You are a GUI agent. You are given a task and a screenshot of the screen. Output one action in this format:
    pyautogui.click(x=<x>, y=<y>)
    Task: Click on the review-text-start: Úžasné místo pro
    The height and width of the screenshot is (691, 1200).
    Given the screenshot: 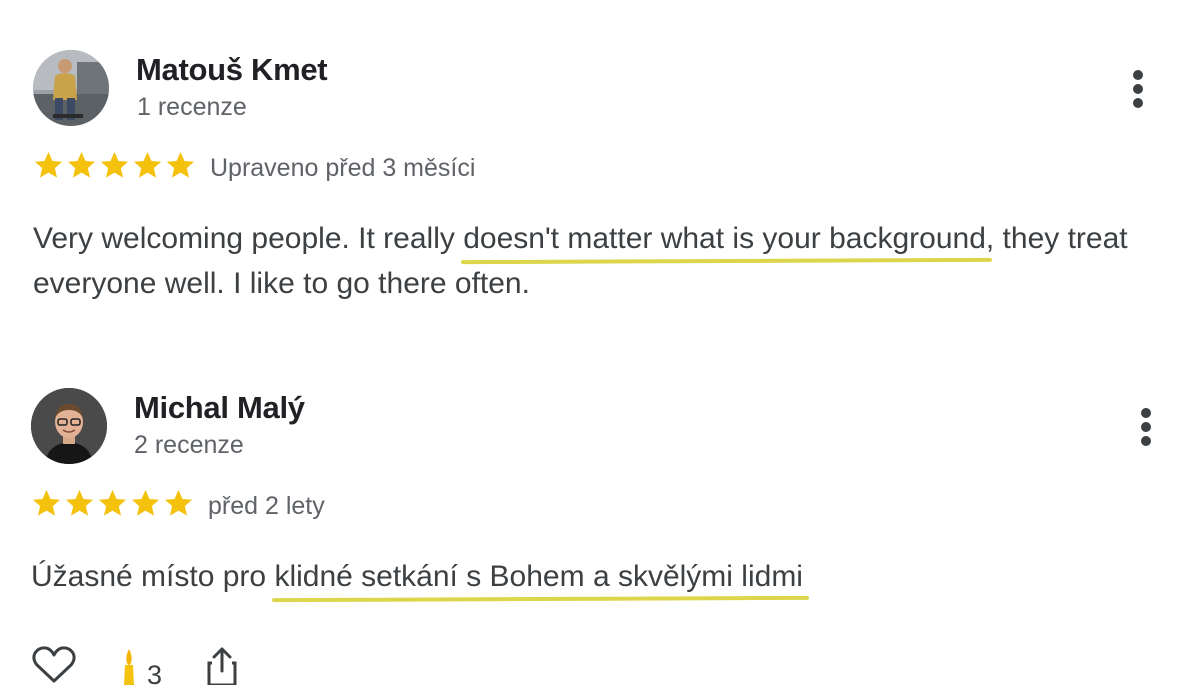 What is the action you would take?
    pyautogui.click(x=153, y=576)
    